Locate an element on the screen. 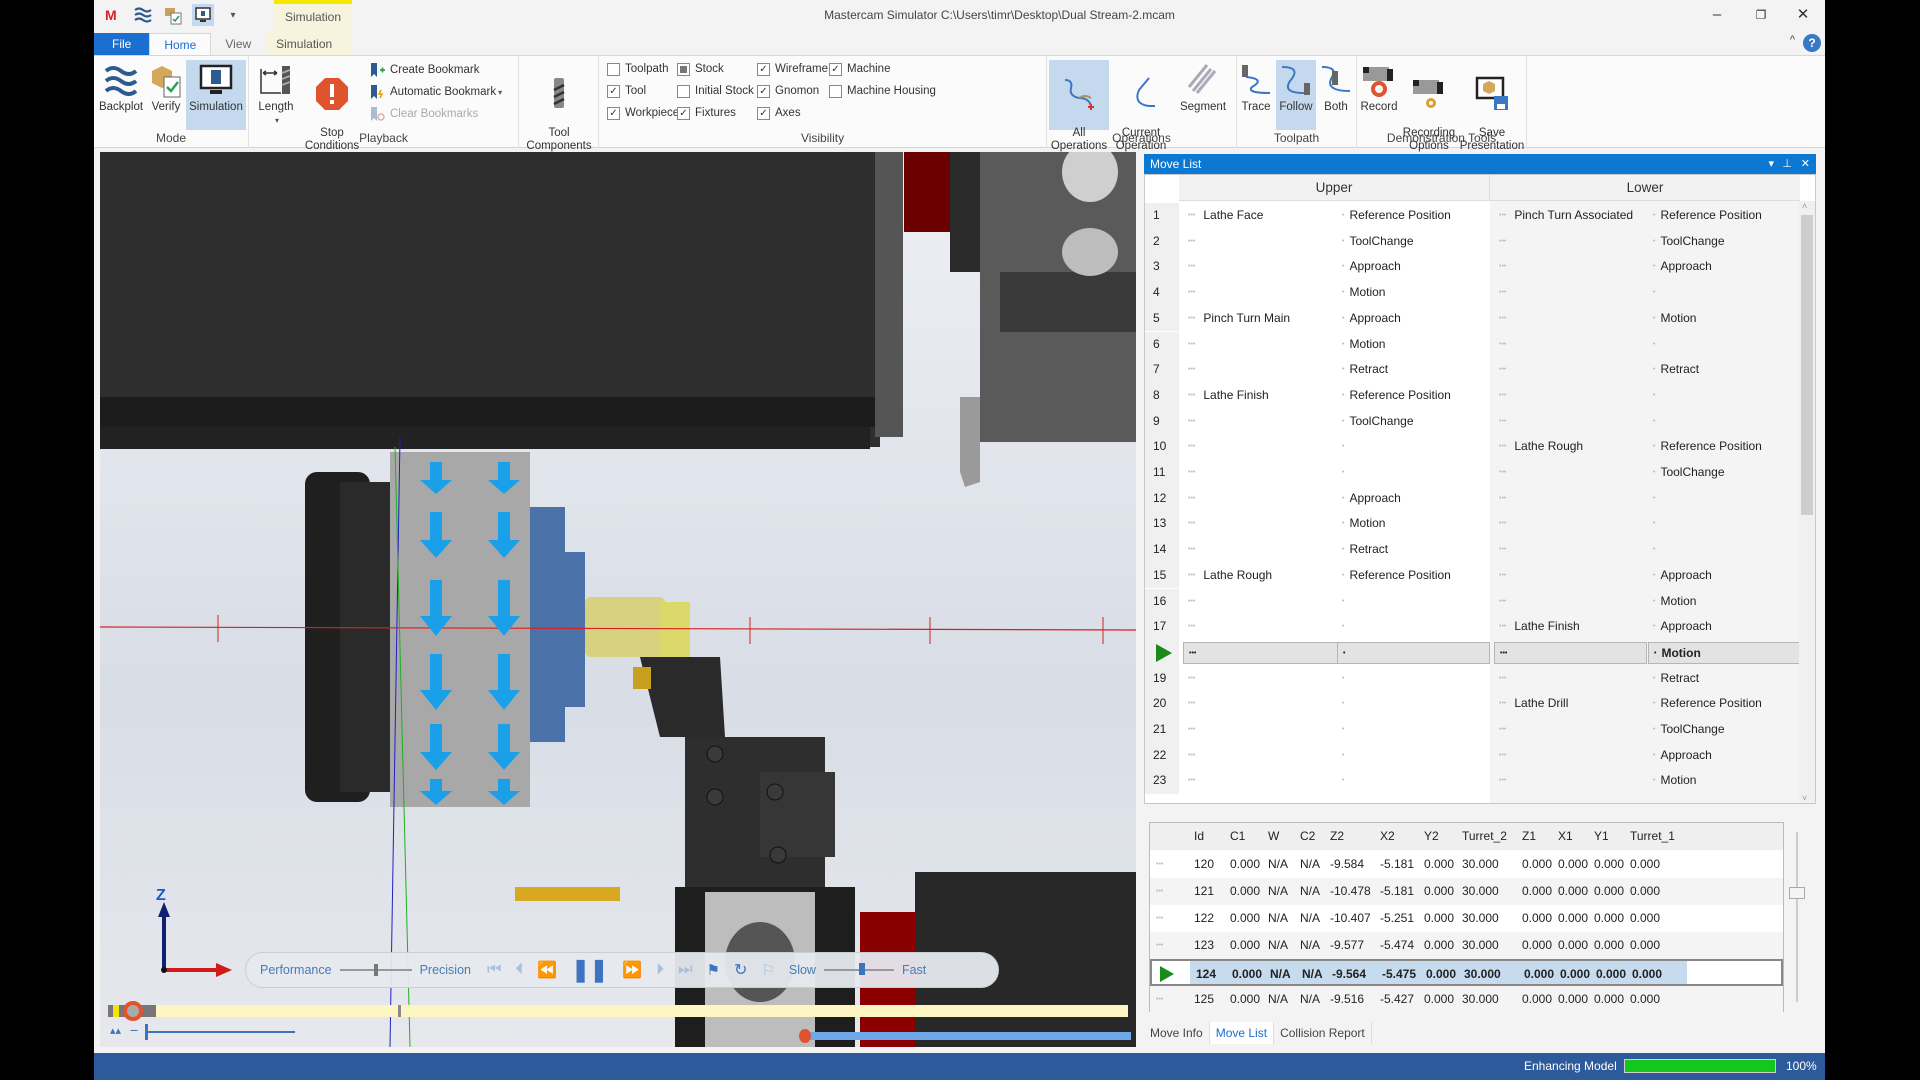  checkbox-fixtures: ✓ Fixtures is located at coordinates (706, 113).